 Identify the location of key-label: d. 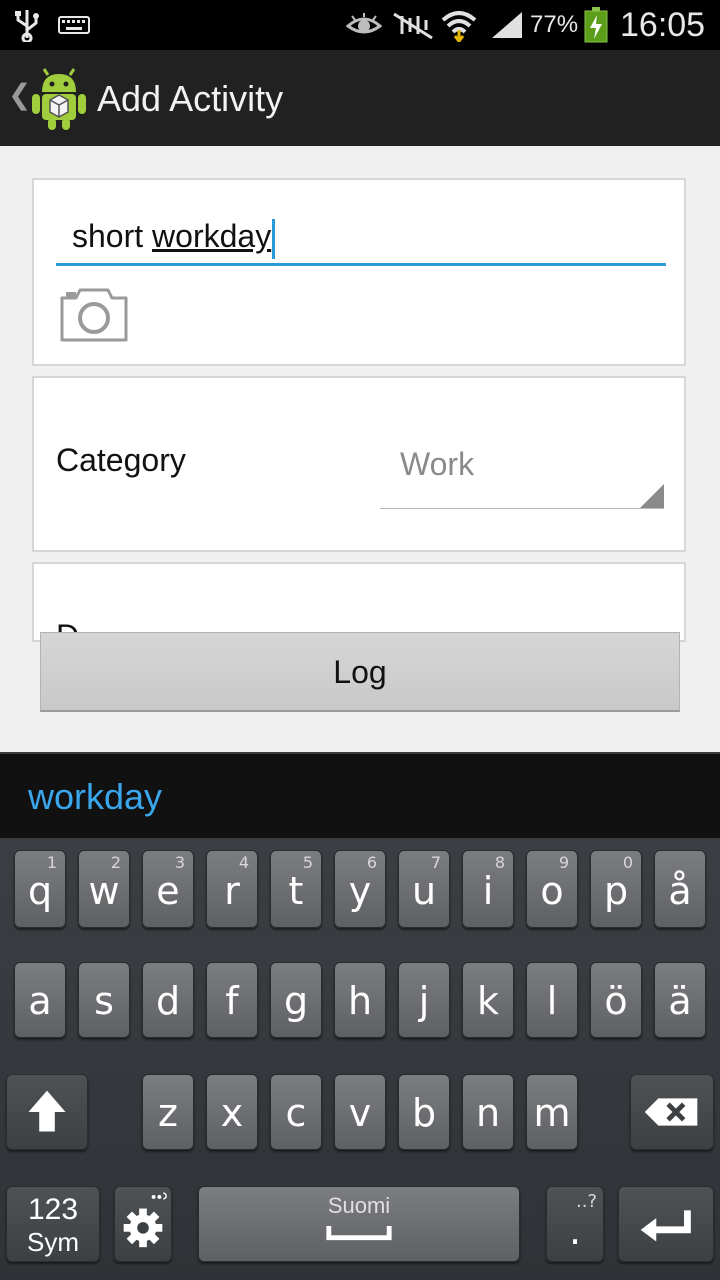
(168, 1001).